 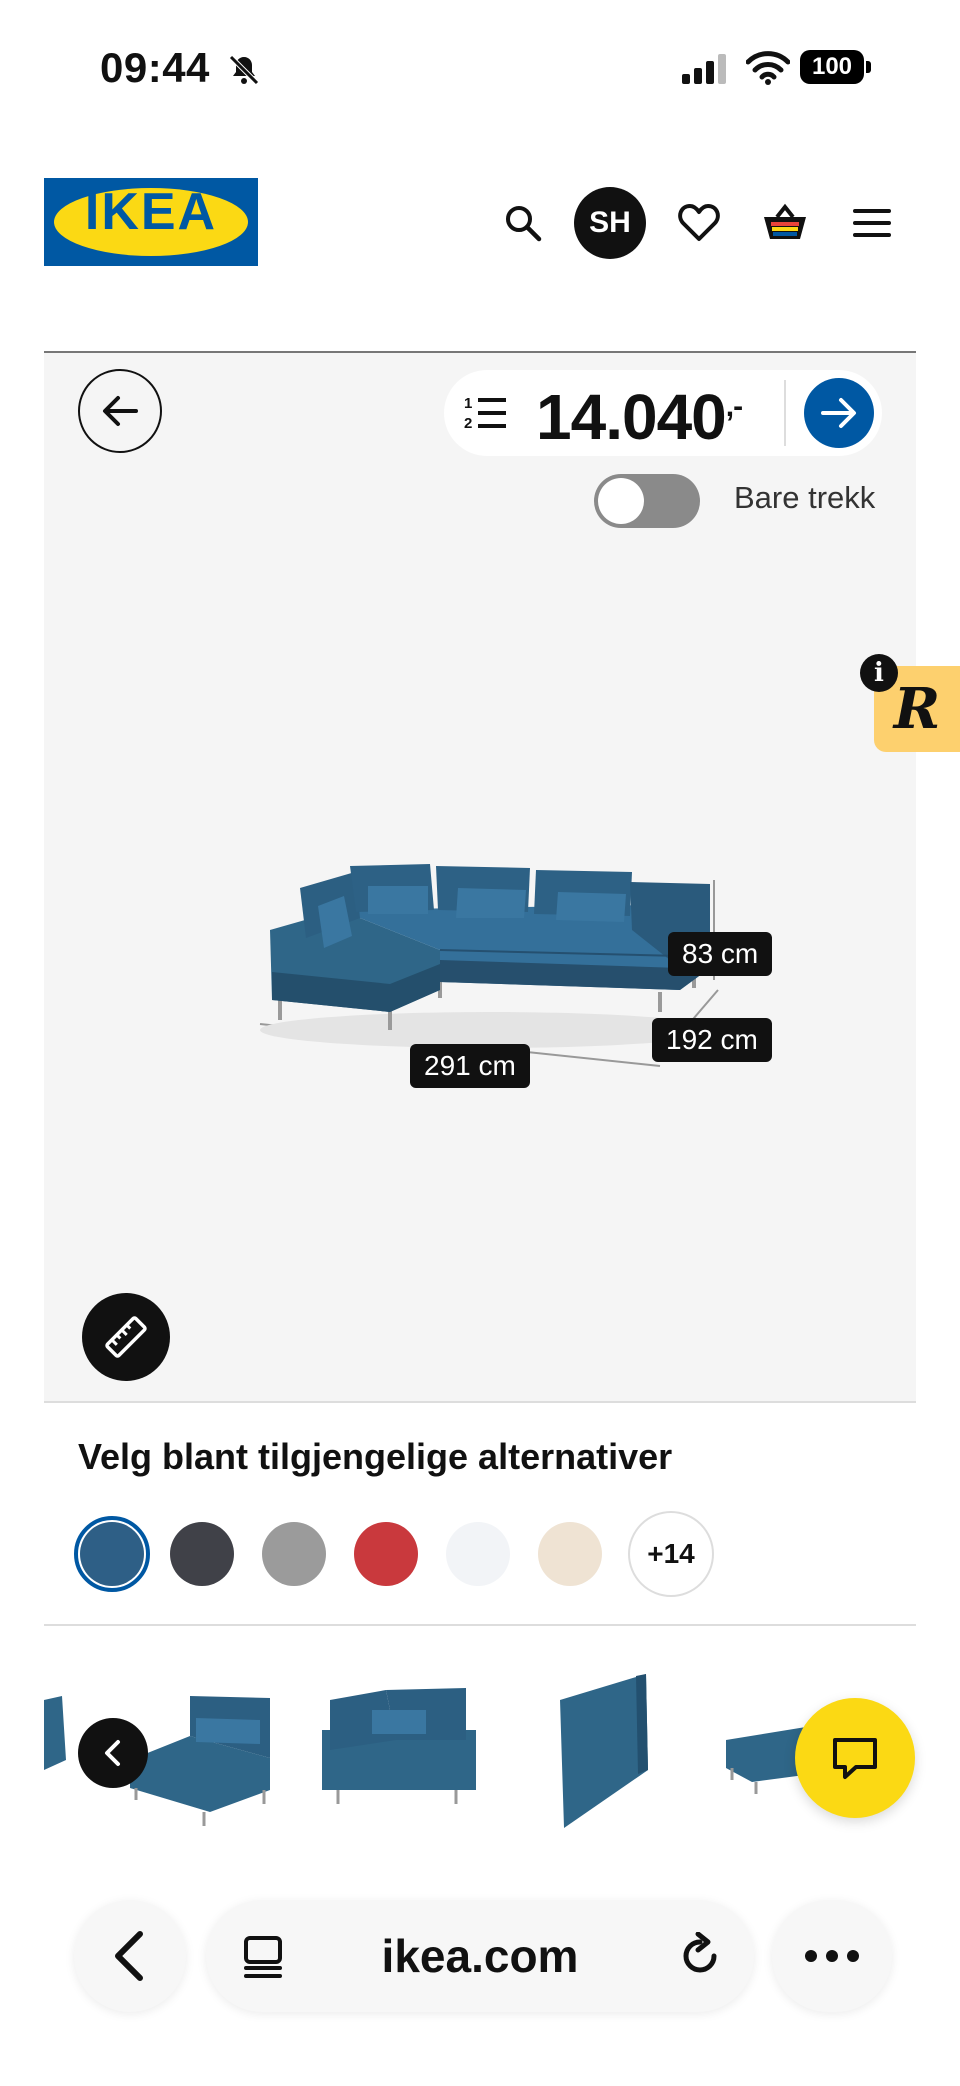 I want to click on browser-back-button, so click(x=130, y=1956).